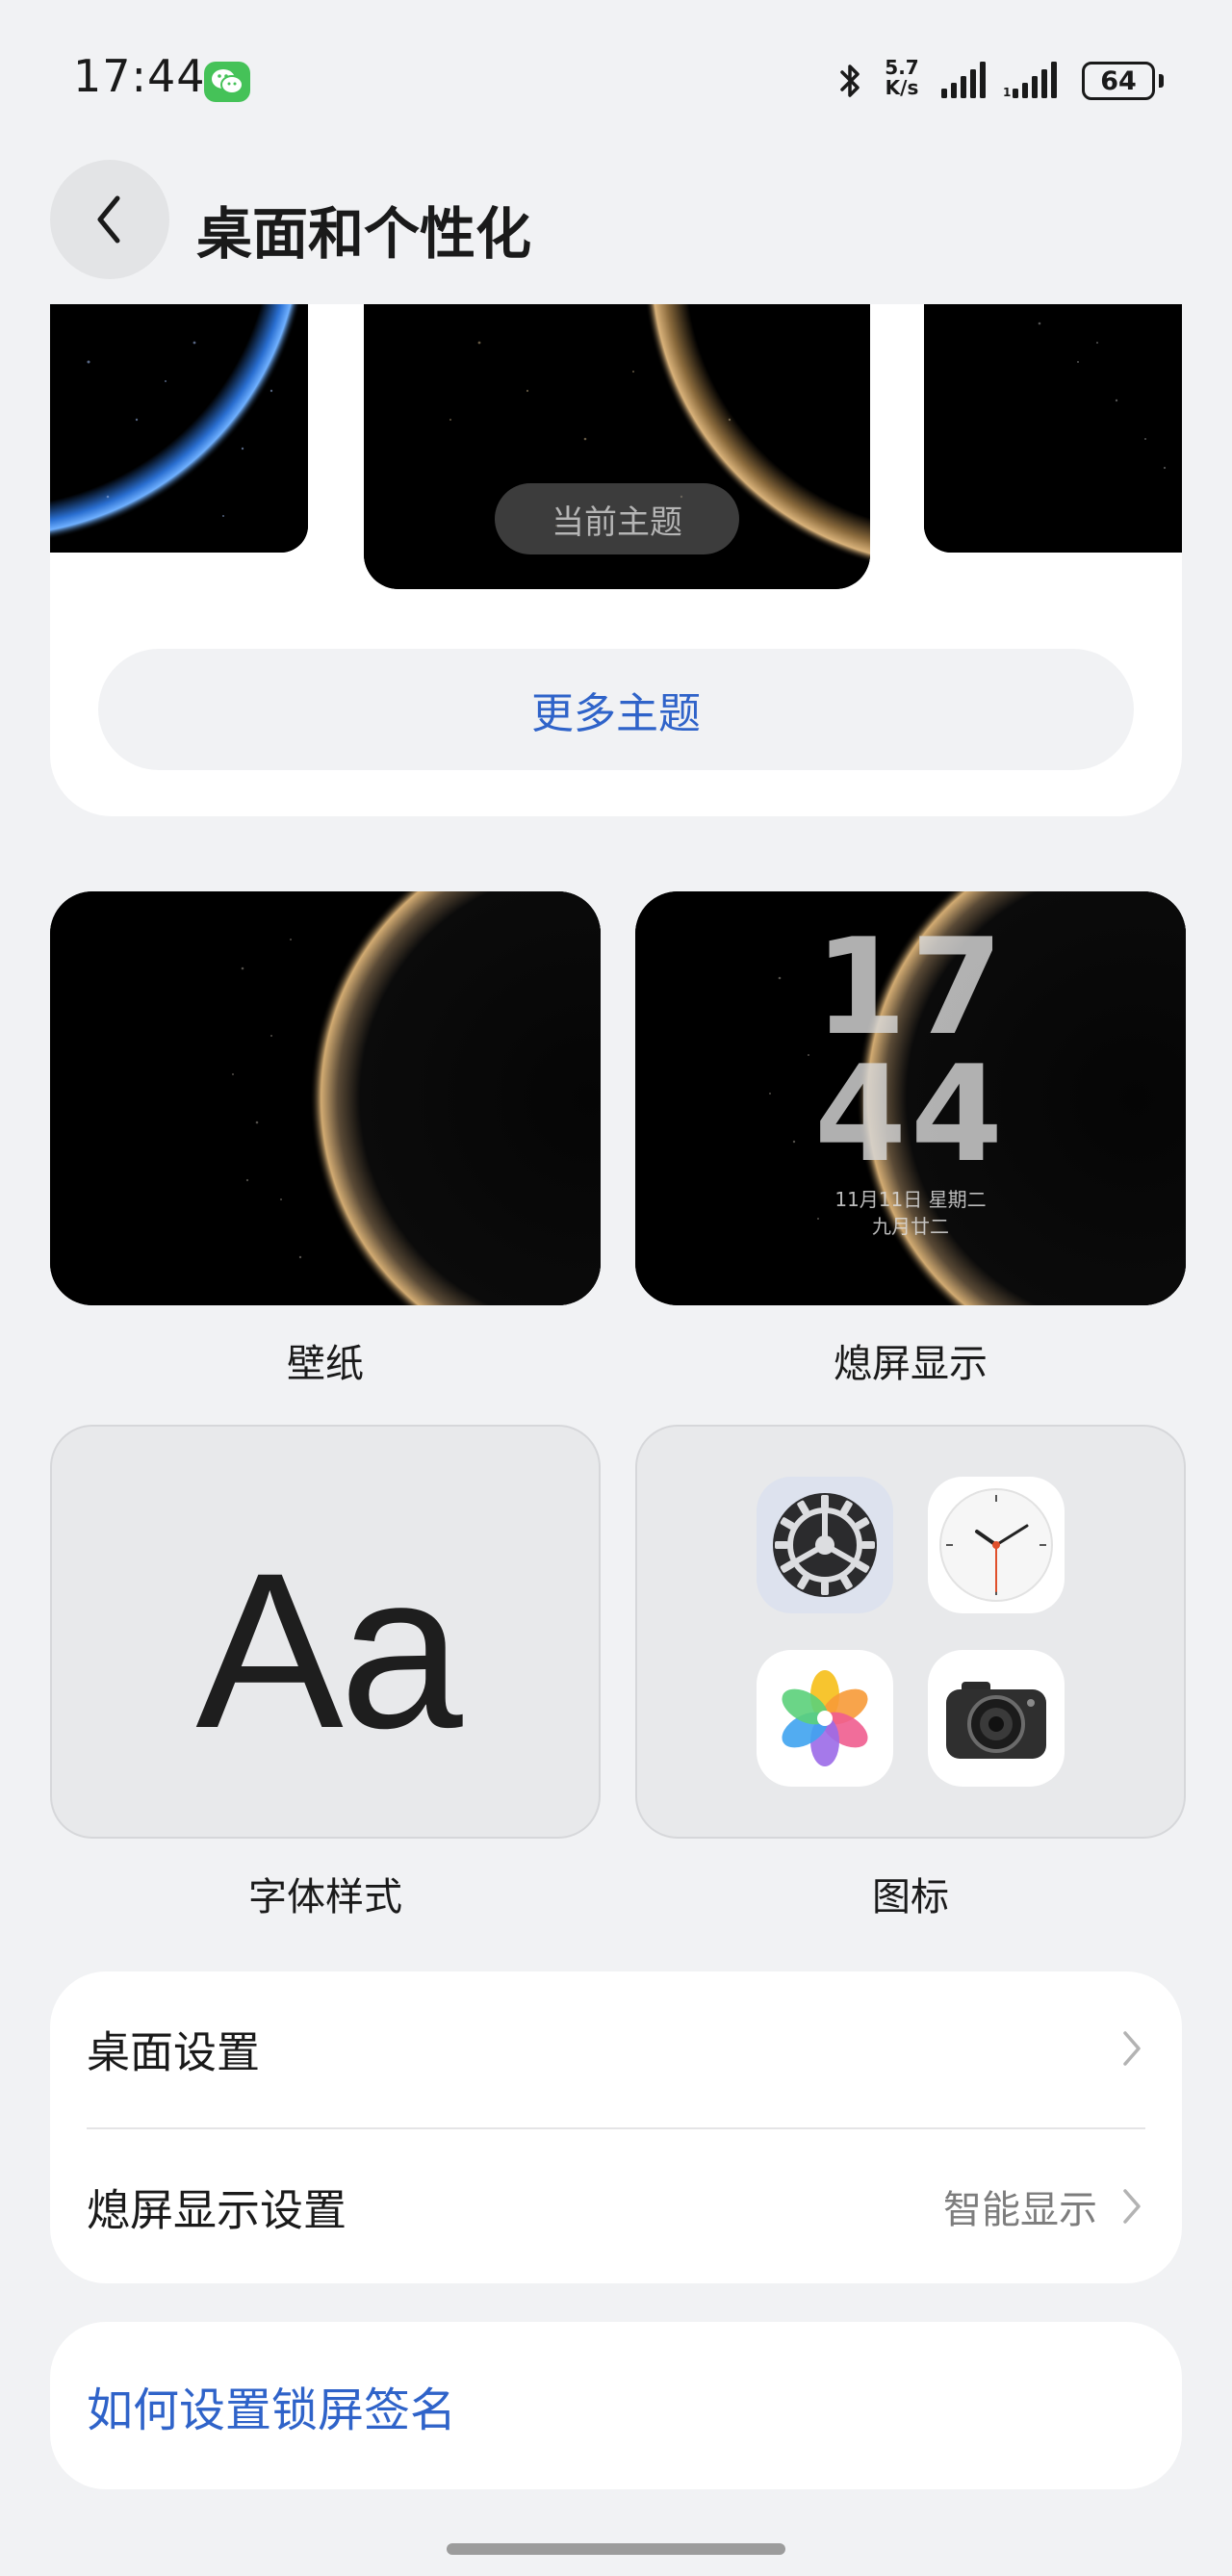  I want to click on status-time: 17:44, so click(139, 76).